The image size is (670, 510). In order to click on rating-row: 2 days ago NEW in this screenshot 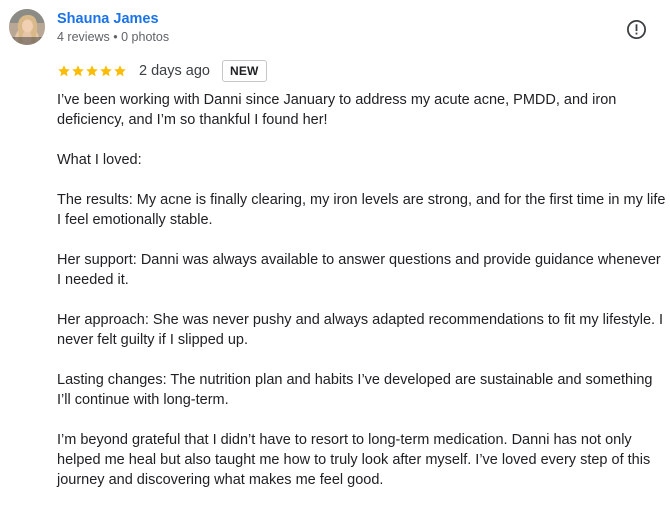, I will do `click(162, 71)`.